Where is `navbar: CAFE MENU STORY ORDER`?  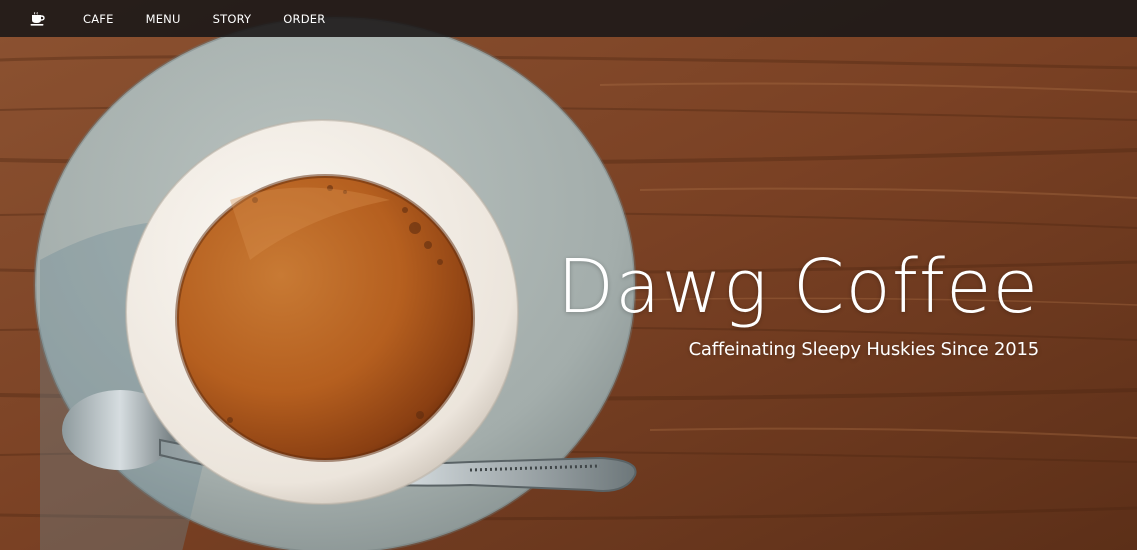 navbar: CAFE MENU STORY ORDER is located at coordinates (568, 18).